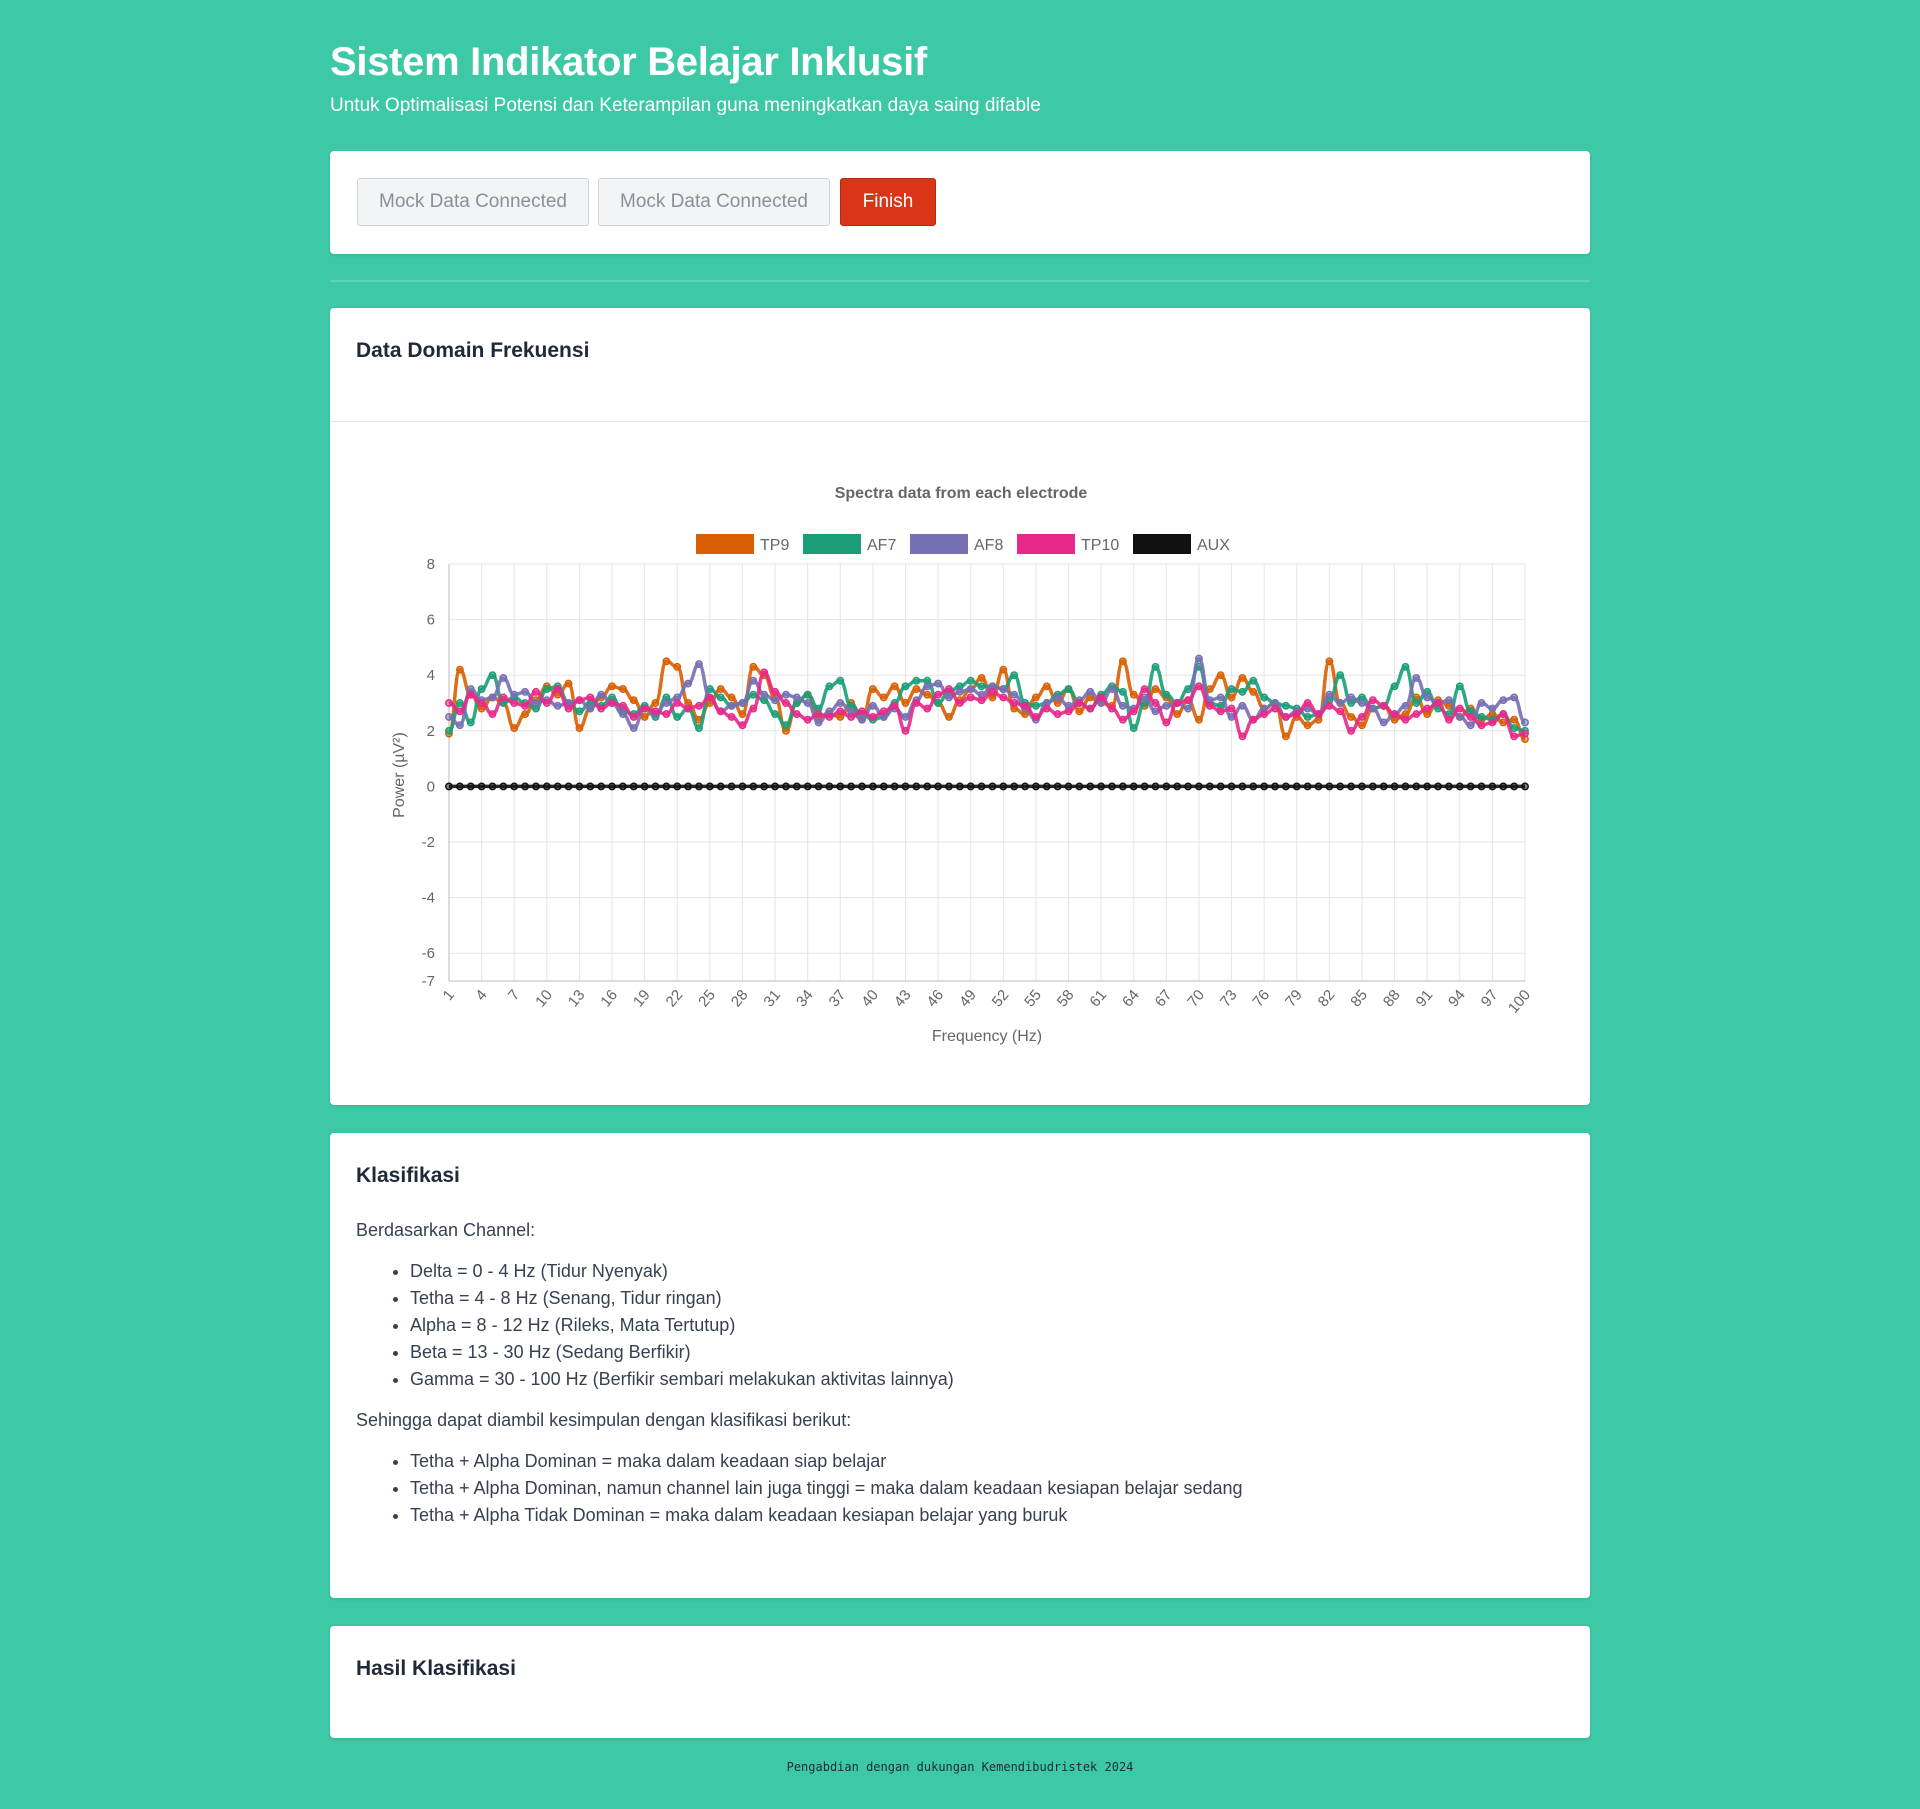  Describe the element at coordinates (983, 1271) in the screenshot. I see `band-item-delta: Delta = 0 - 4 Hz (Tidur Nyenyak)` at that location.